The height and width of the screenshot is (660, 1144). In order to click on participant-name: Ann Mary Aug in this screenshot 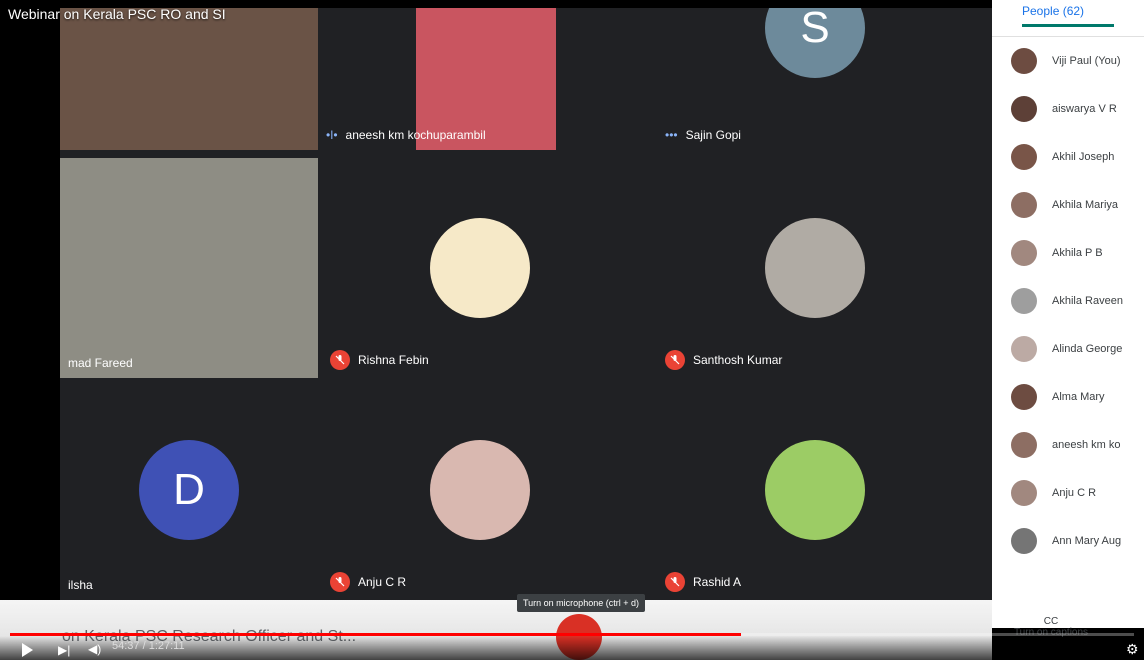, I will do `click(1087, 541)`.